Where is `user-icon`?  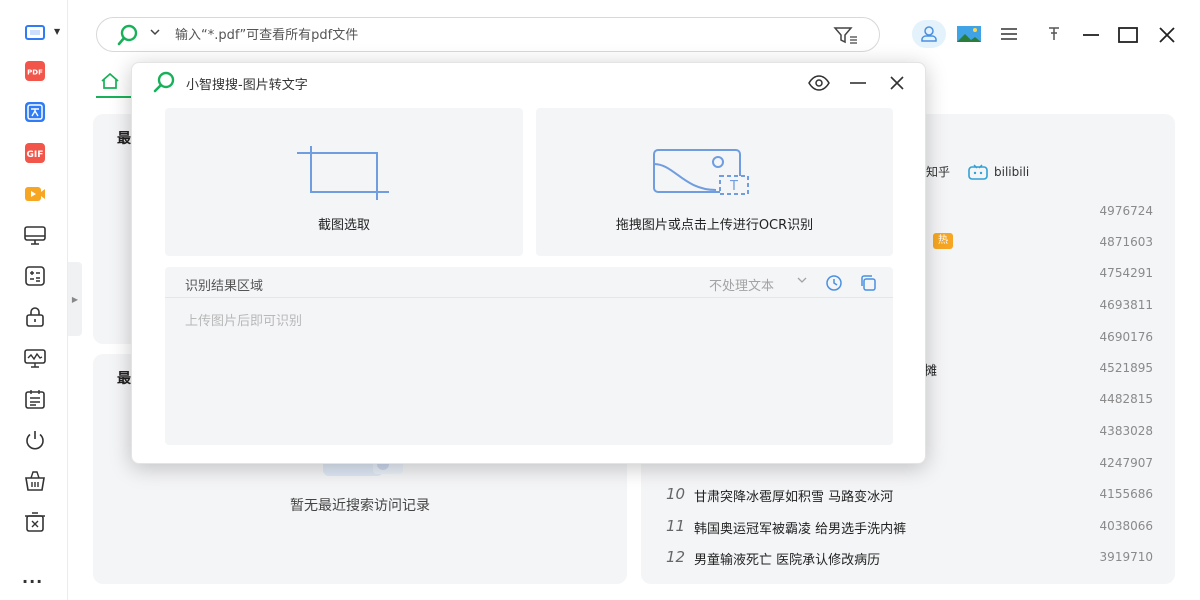 user-icon is located at coordinates (929, 34).